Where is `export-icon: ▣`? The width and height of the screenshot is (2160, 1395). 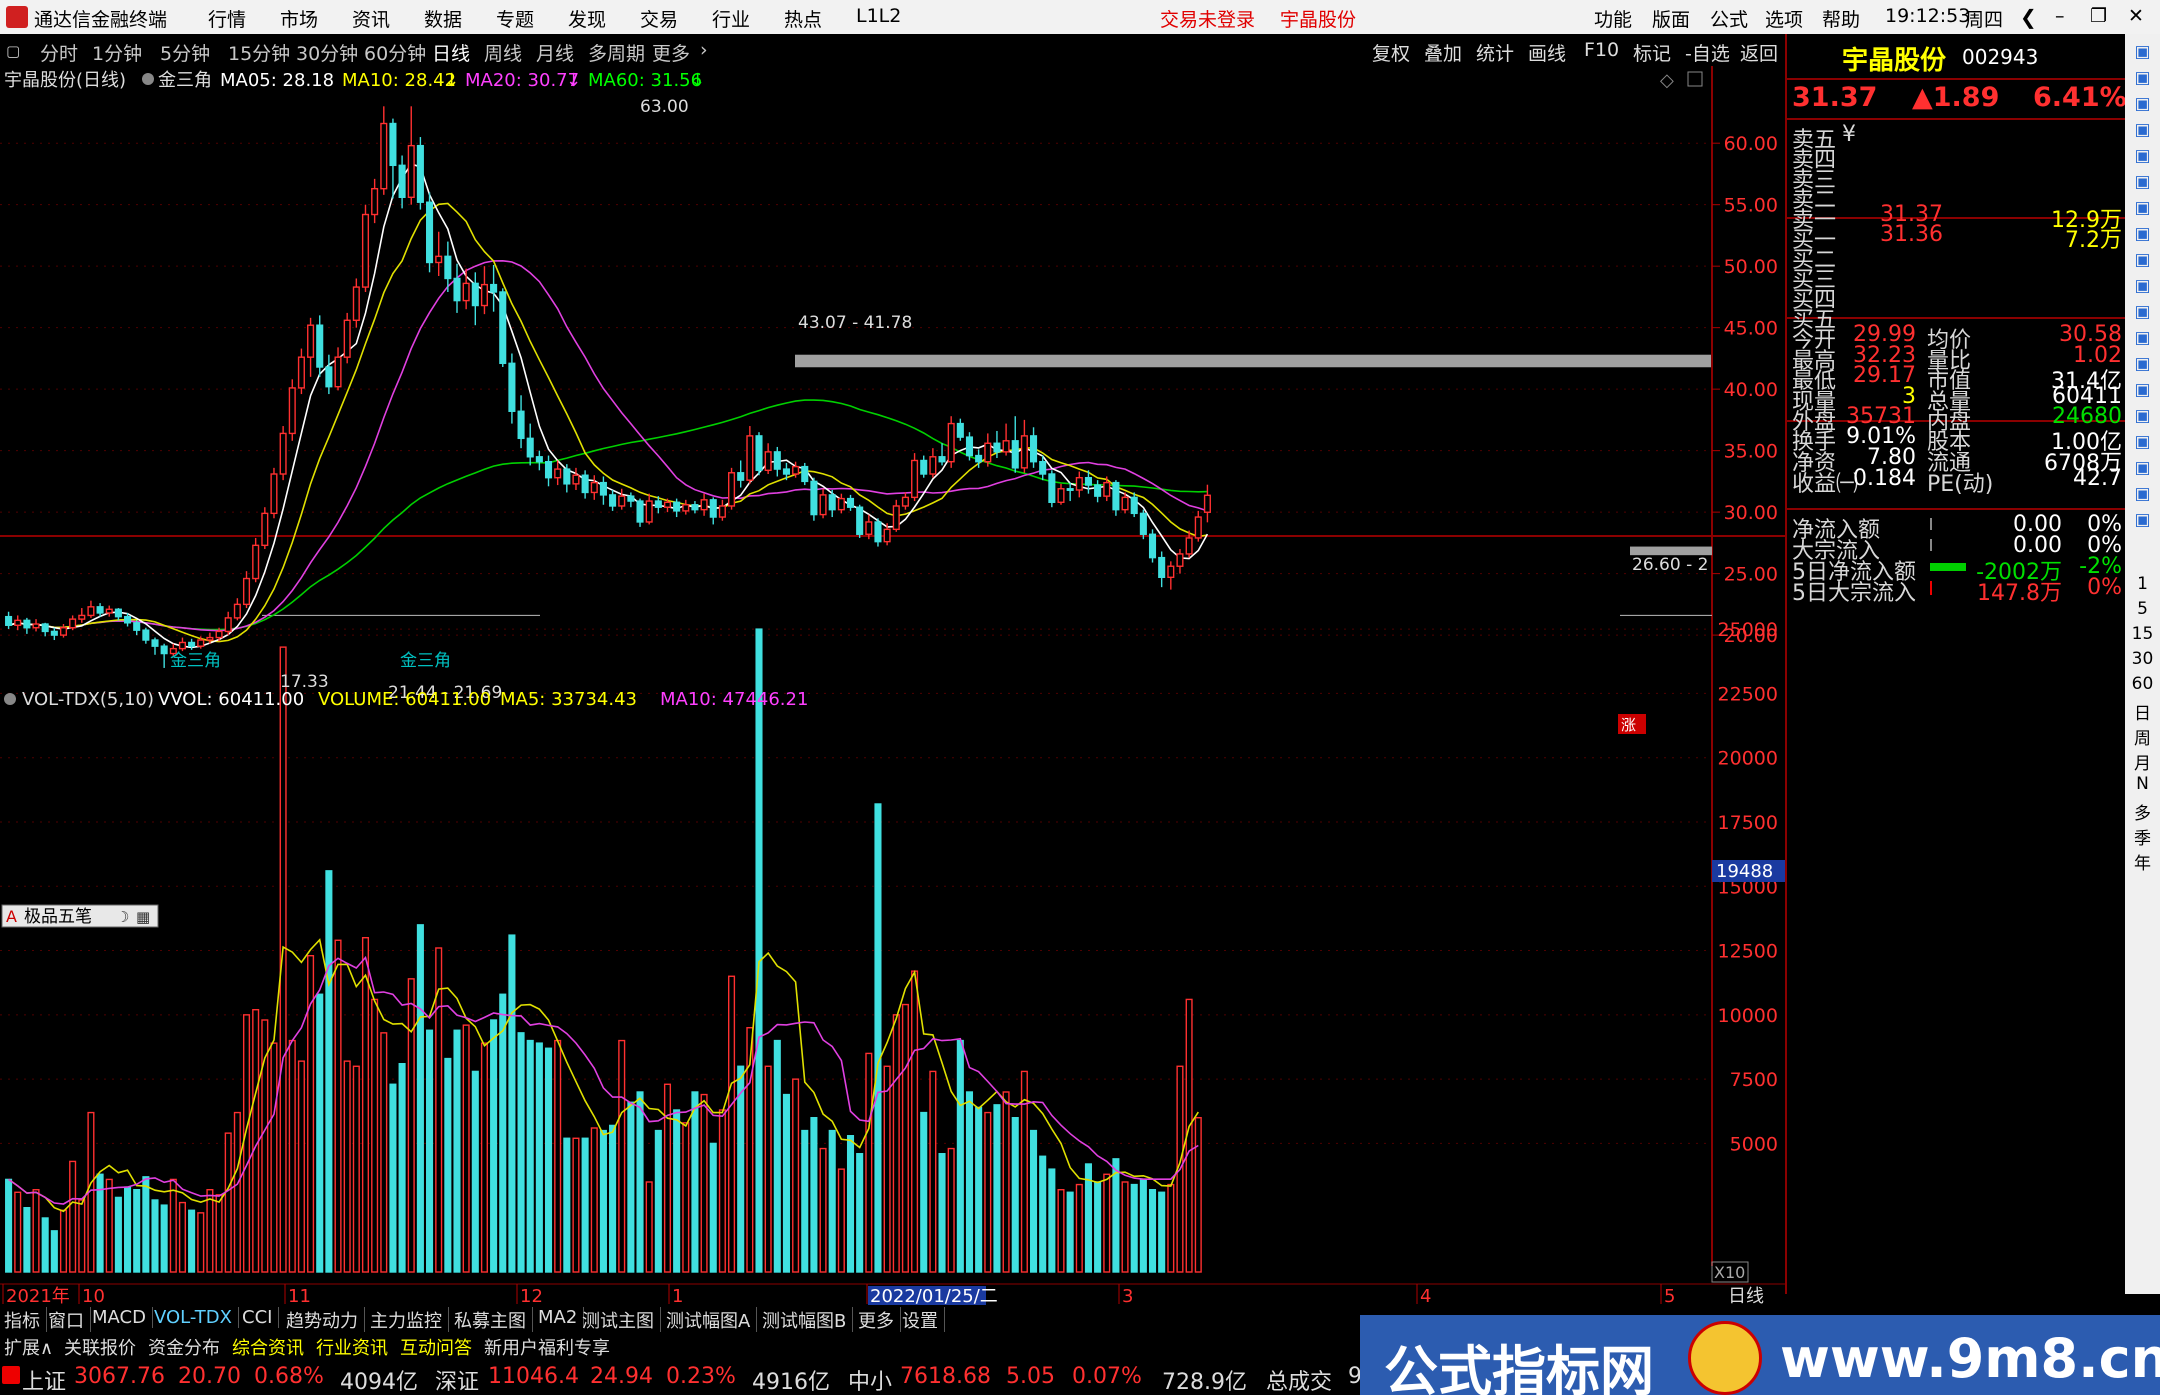
export-icon: ▣ is located at coordinates (2142, 520).